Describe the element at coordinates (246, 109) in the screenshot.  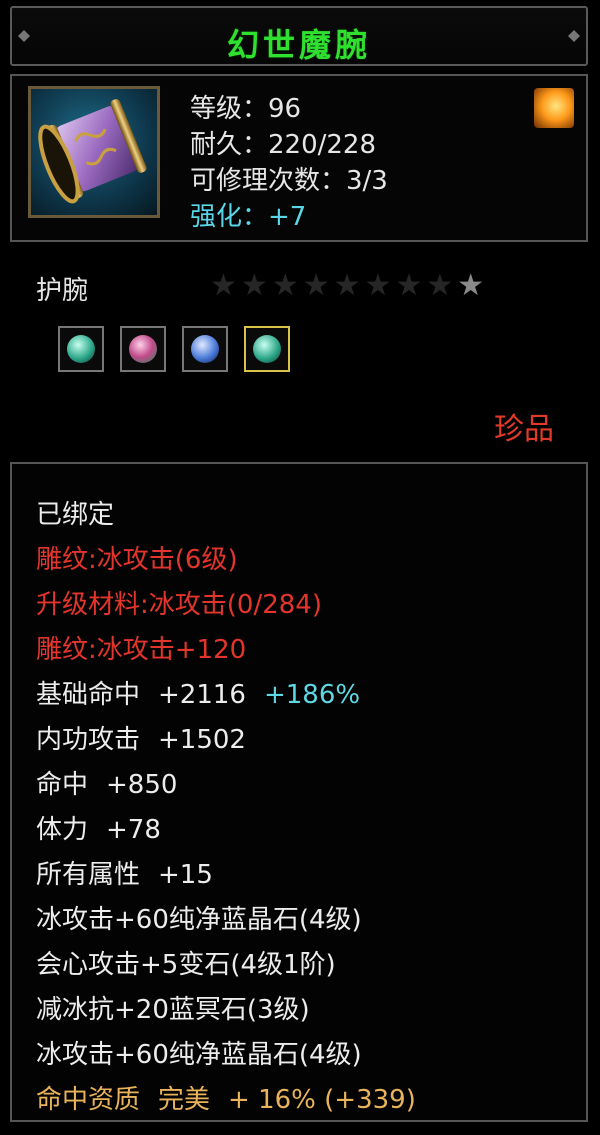
I see `level-stat: 等级：96` at that location.